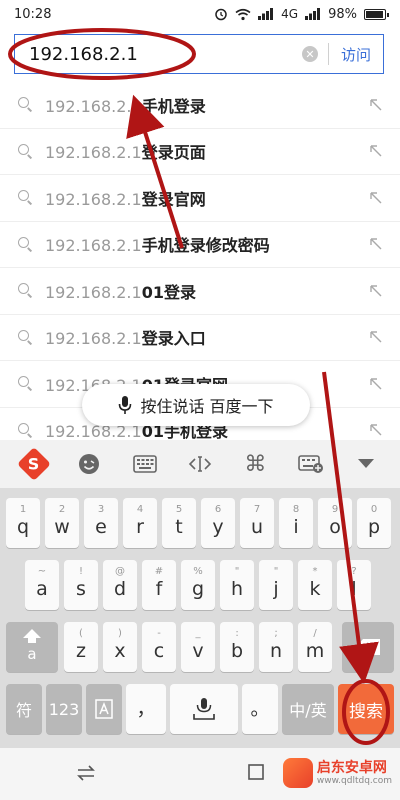 The height and width of the screenshot is (800, 400). I want to click on network-label: 4G, so click(290, 14).